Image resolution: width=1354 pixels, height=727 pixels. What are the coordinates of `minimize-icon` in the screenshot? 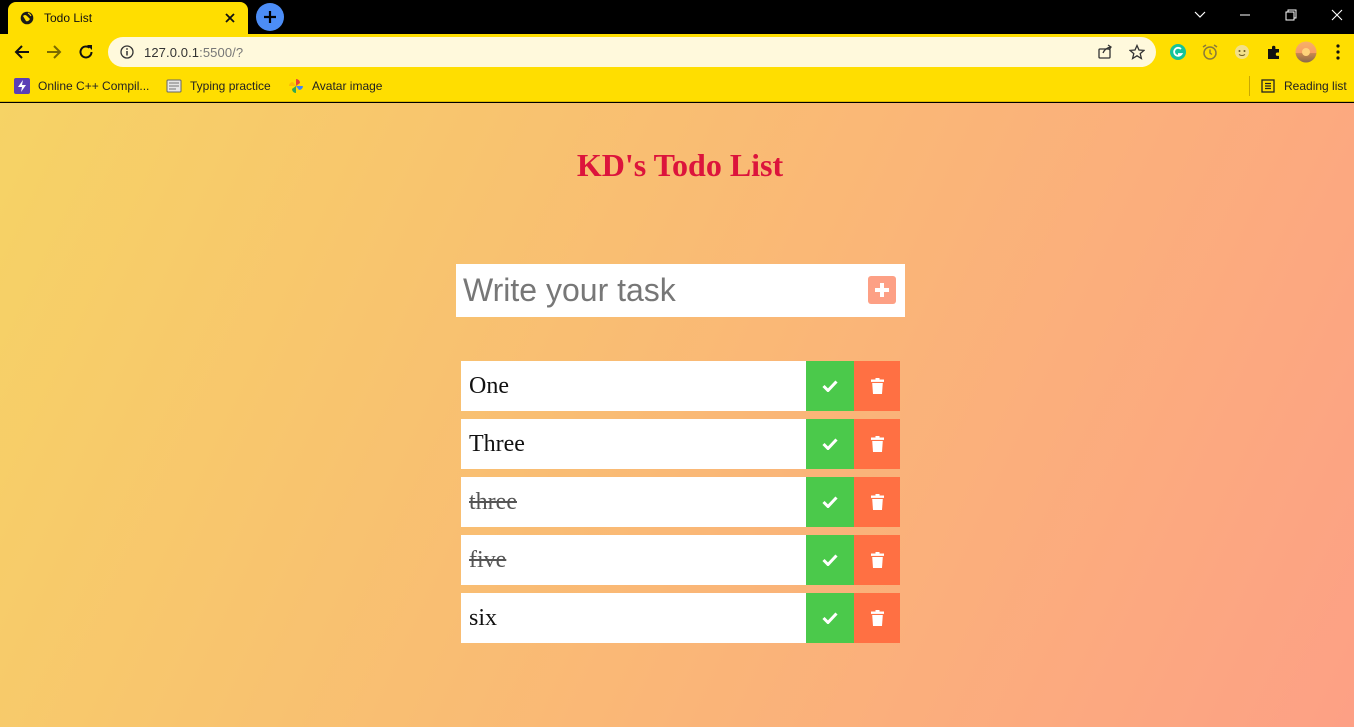 It's located at (1245, 15).